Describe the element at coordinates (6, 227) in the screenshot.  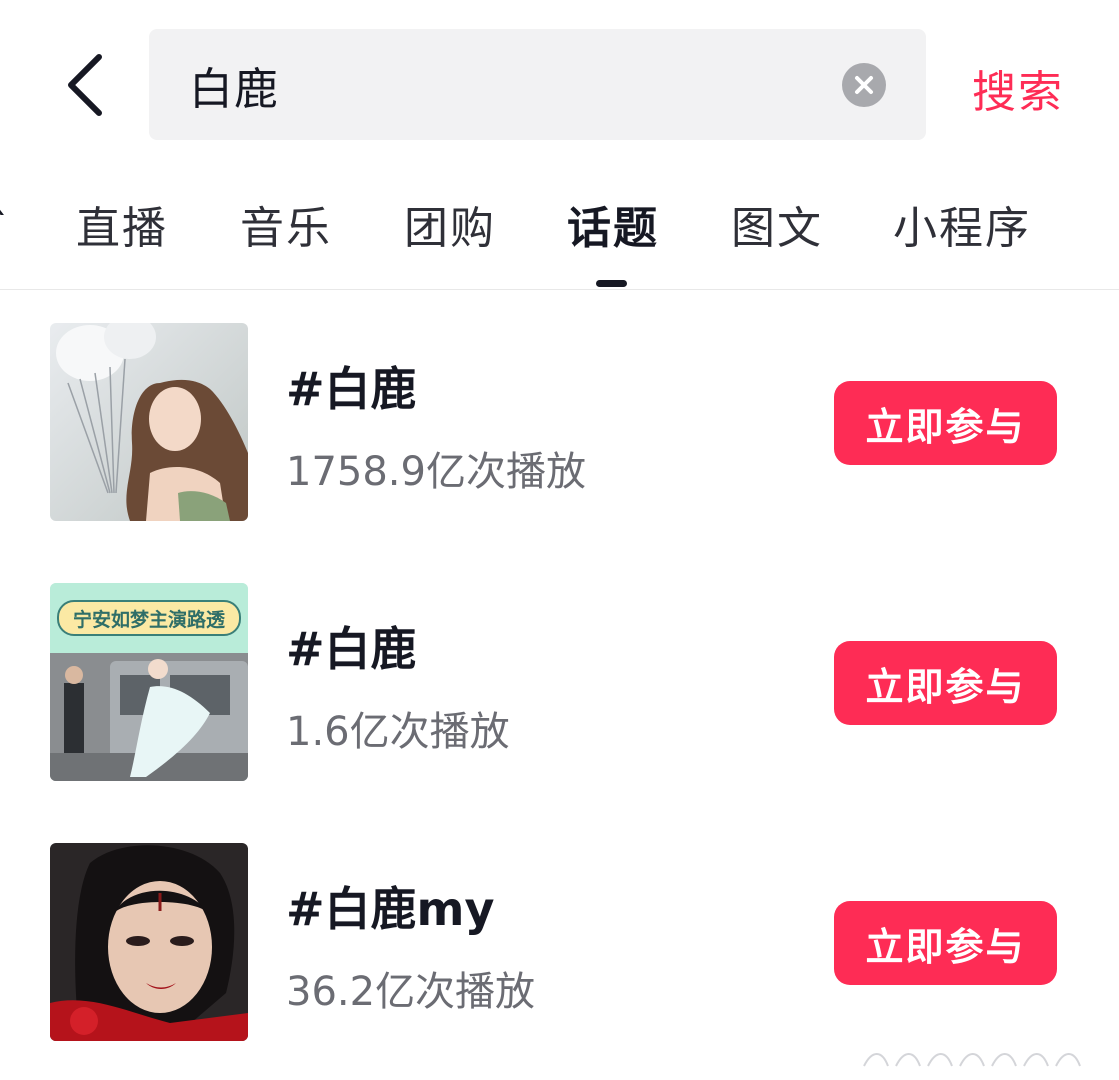
I see `tab-overflow-edge: `` at that location.